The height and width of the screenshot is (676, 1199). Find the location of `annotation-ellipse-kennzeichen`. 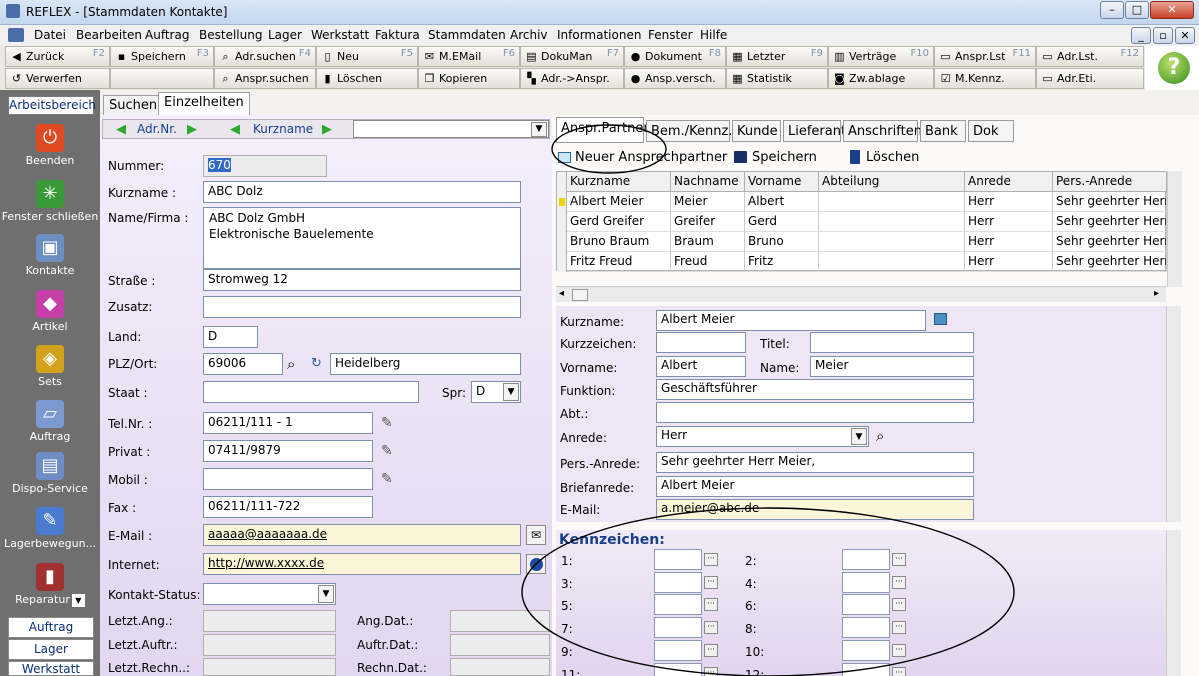

annotation-ellipse-kennzeichen is located at coordinates (768, 591).